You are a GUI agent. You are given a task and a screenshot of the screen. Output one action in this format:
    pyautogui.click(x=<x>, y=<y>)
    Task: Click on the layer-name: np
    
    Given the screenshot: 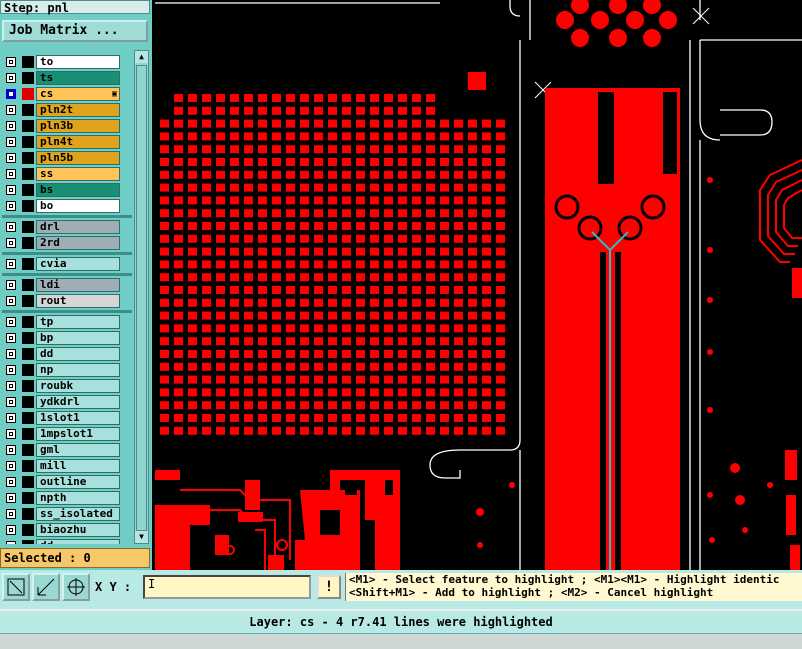 What is the action you would take?
    pyautogui.click(x=78, y=370)
    